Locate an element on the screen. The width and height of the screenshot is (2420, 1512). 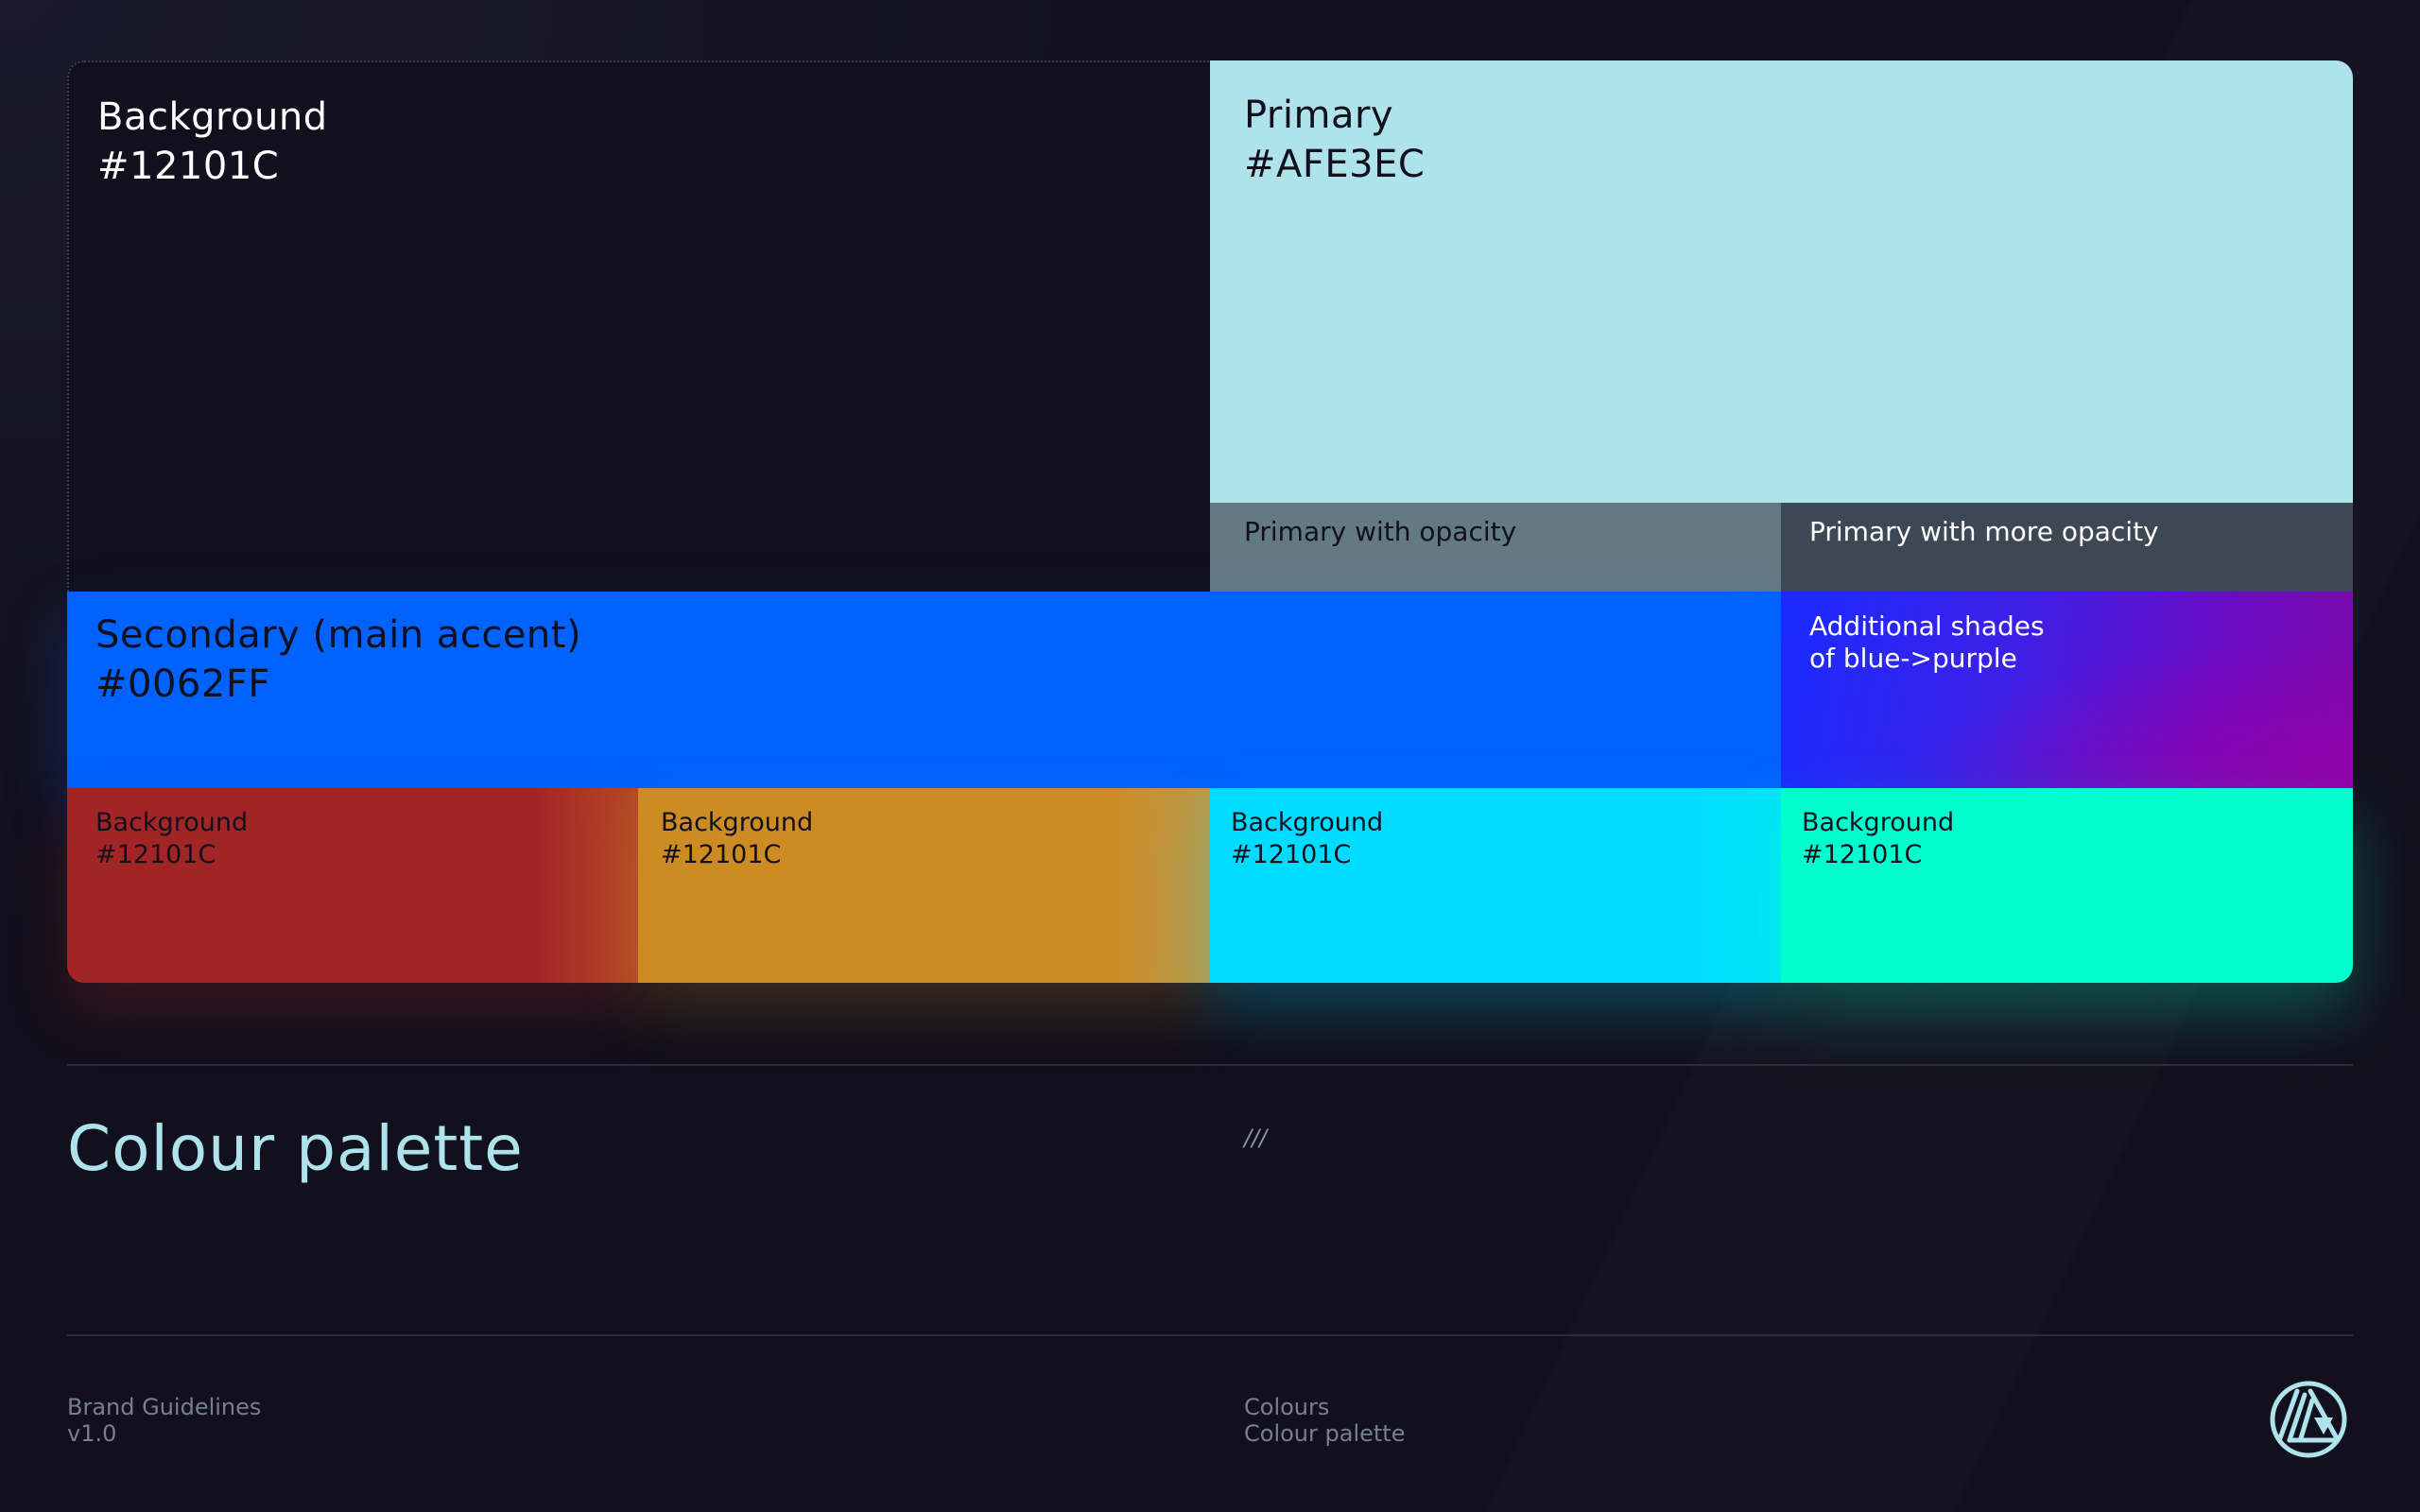
swatch-secondary-hex: #0062FF is located at coordinates (182, 684).